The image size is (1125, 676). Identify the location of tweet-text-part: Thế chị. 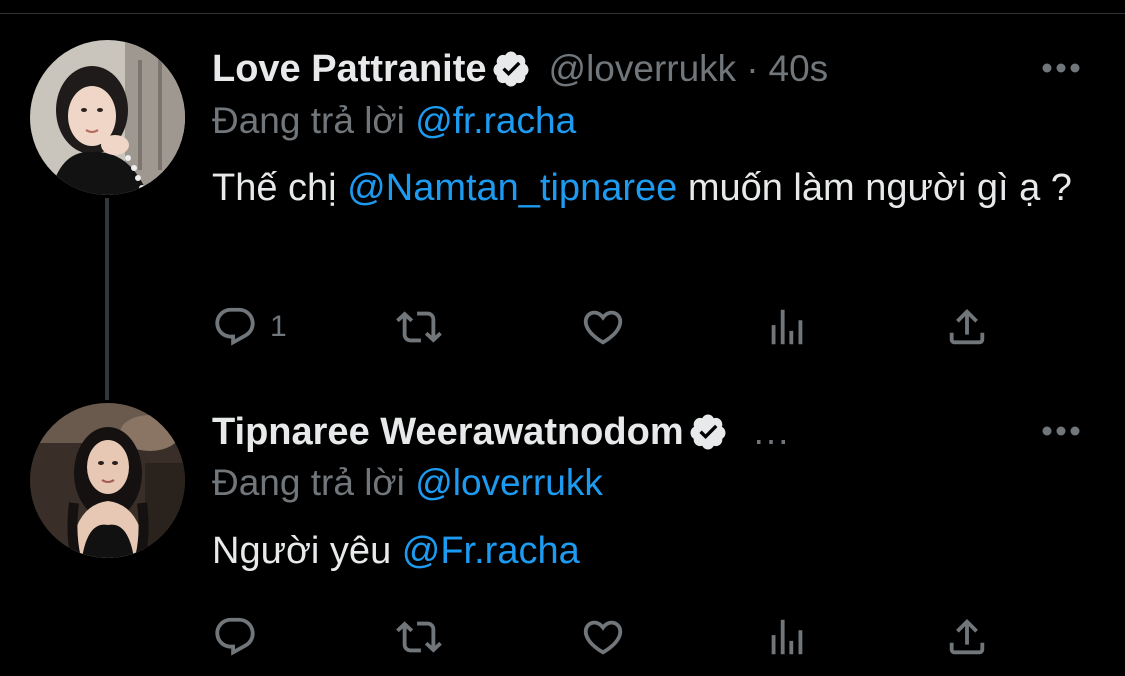
(280, 188).